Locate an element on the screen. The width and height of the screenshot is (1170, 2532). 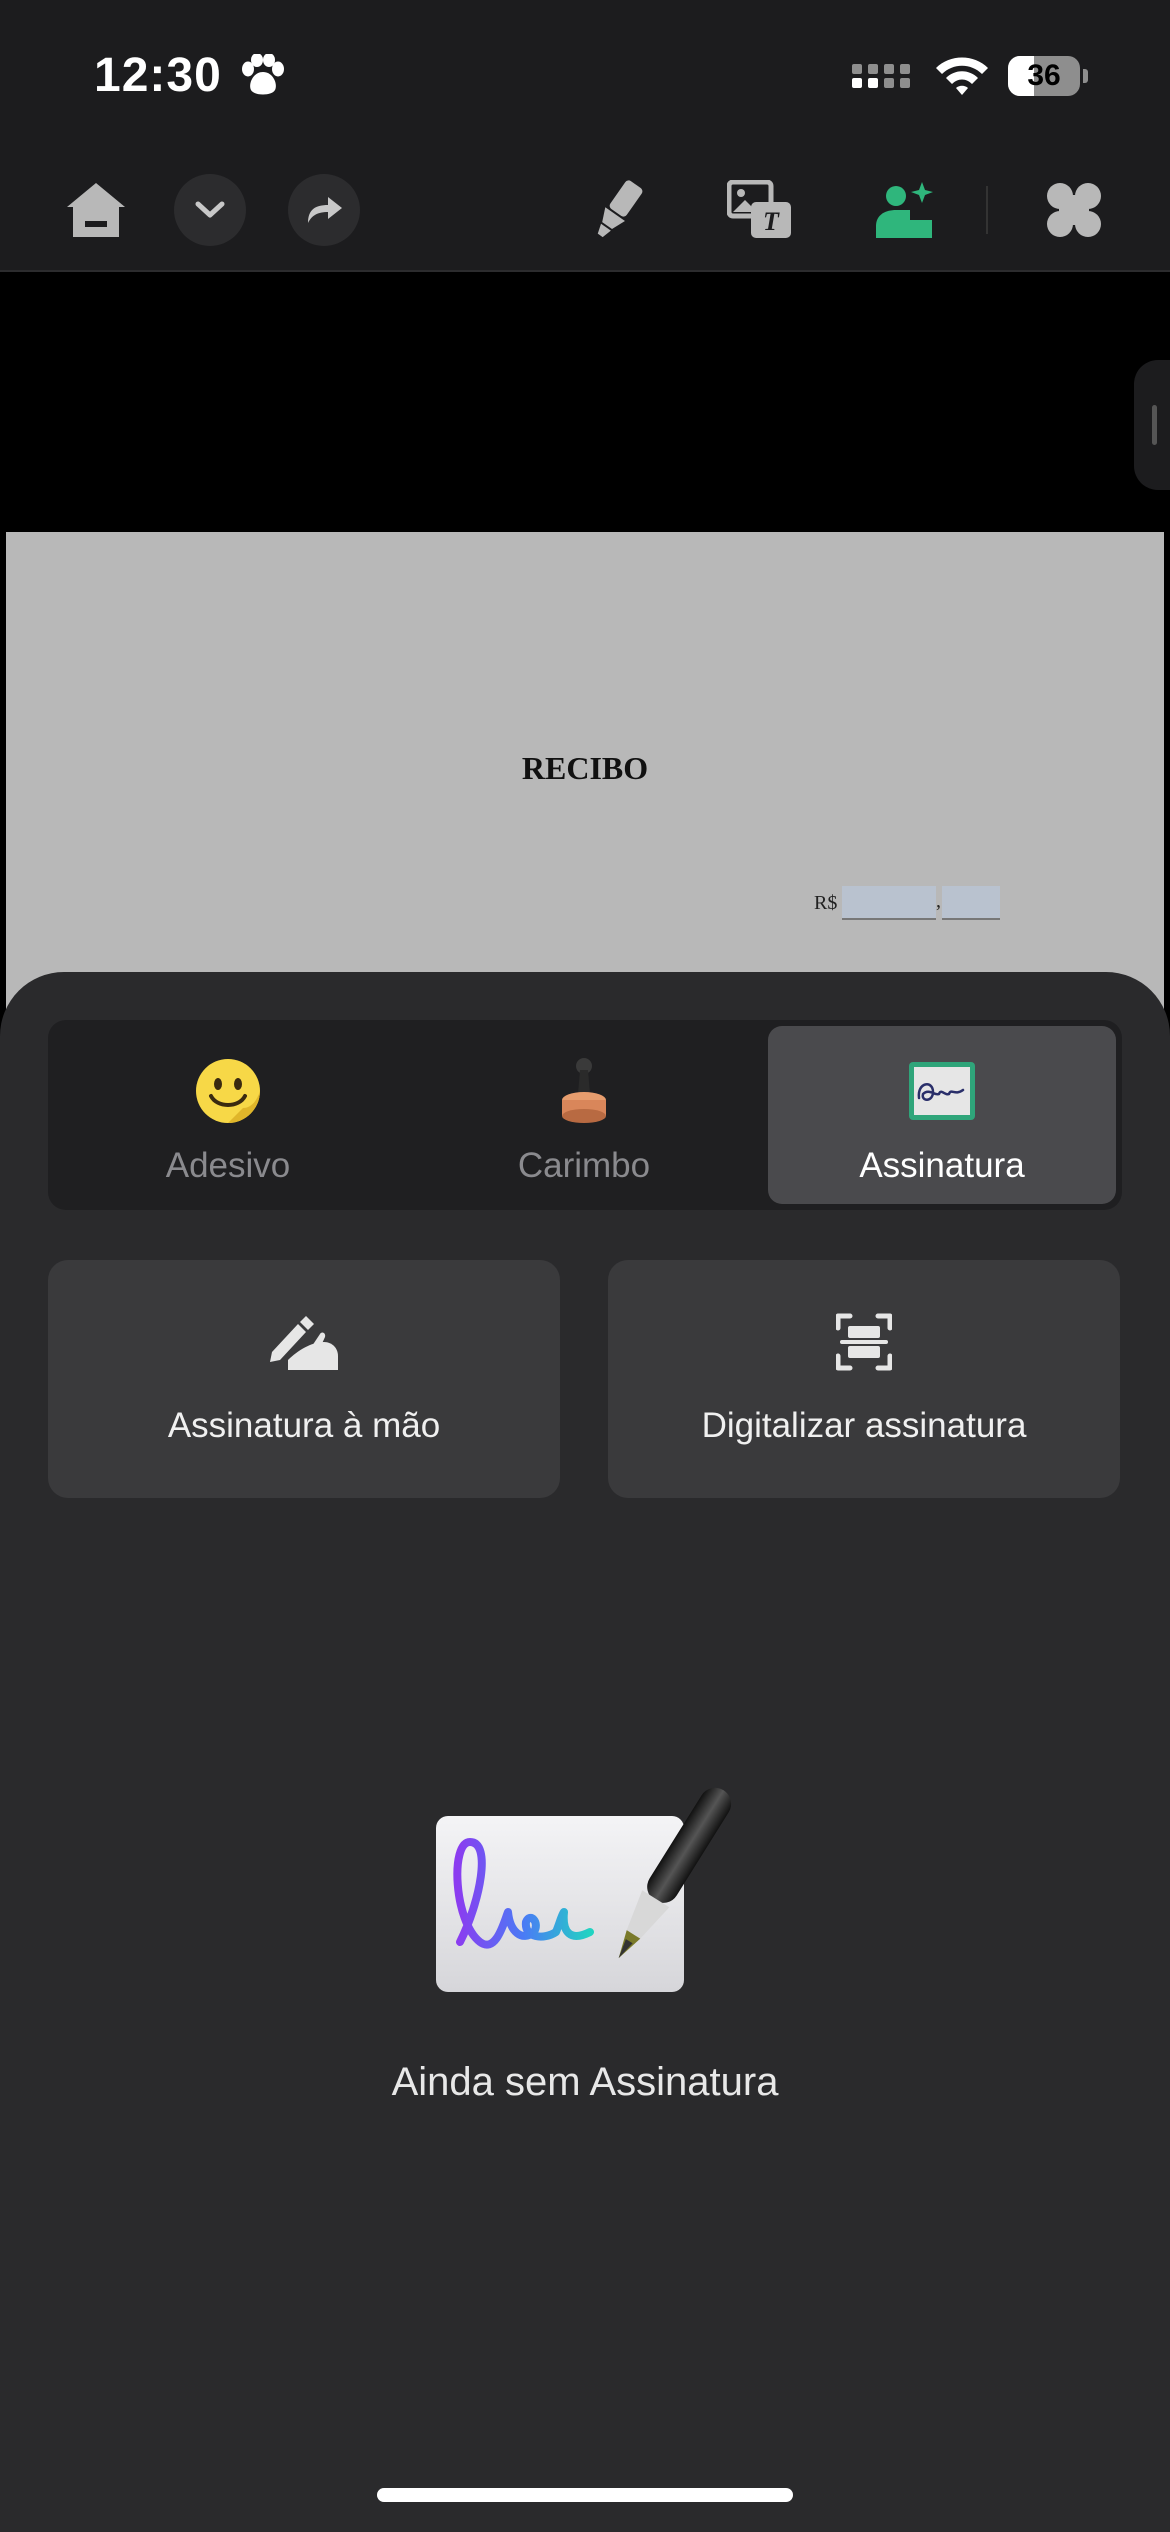
app-grid-button is located at coordinates (1074, 210).